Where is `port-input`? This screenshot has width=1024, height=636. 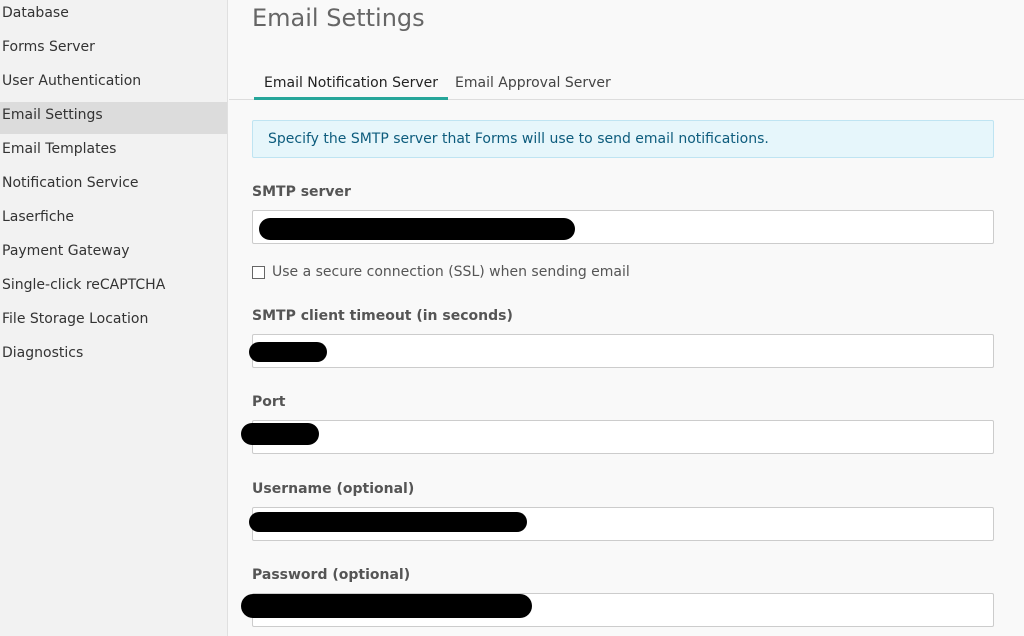 port-input is located at coordinates (623, 437).